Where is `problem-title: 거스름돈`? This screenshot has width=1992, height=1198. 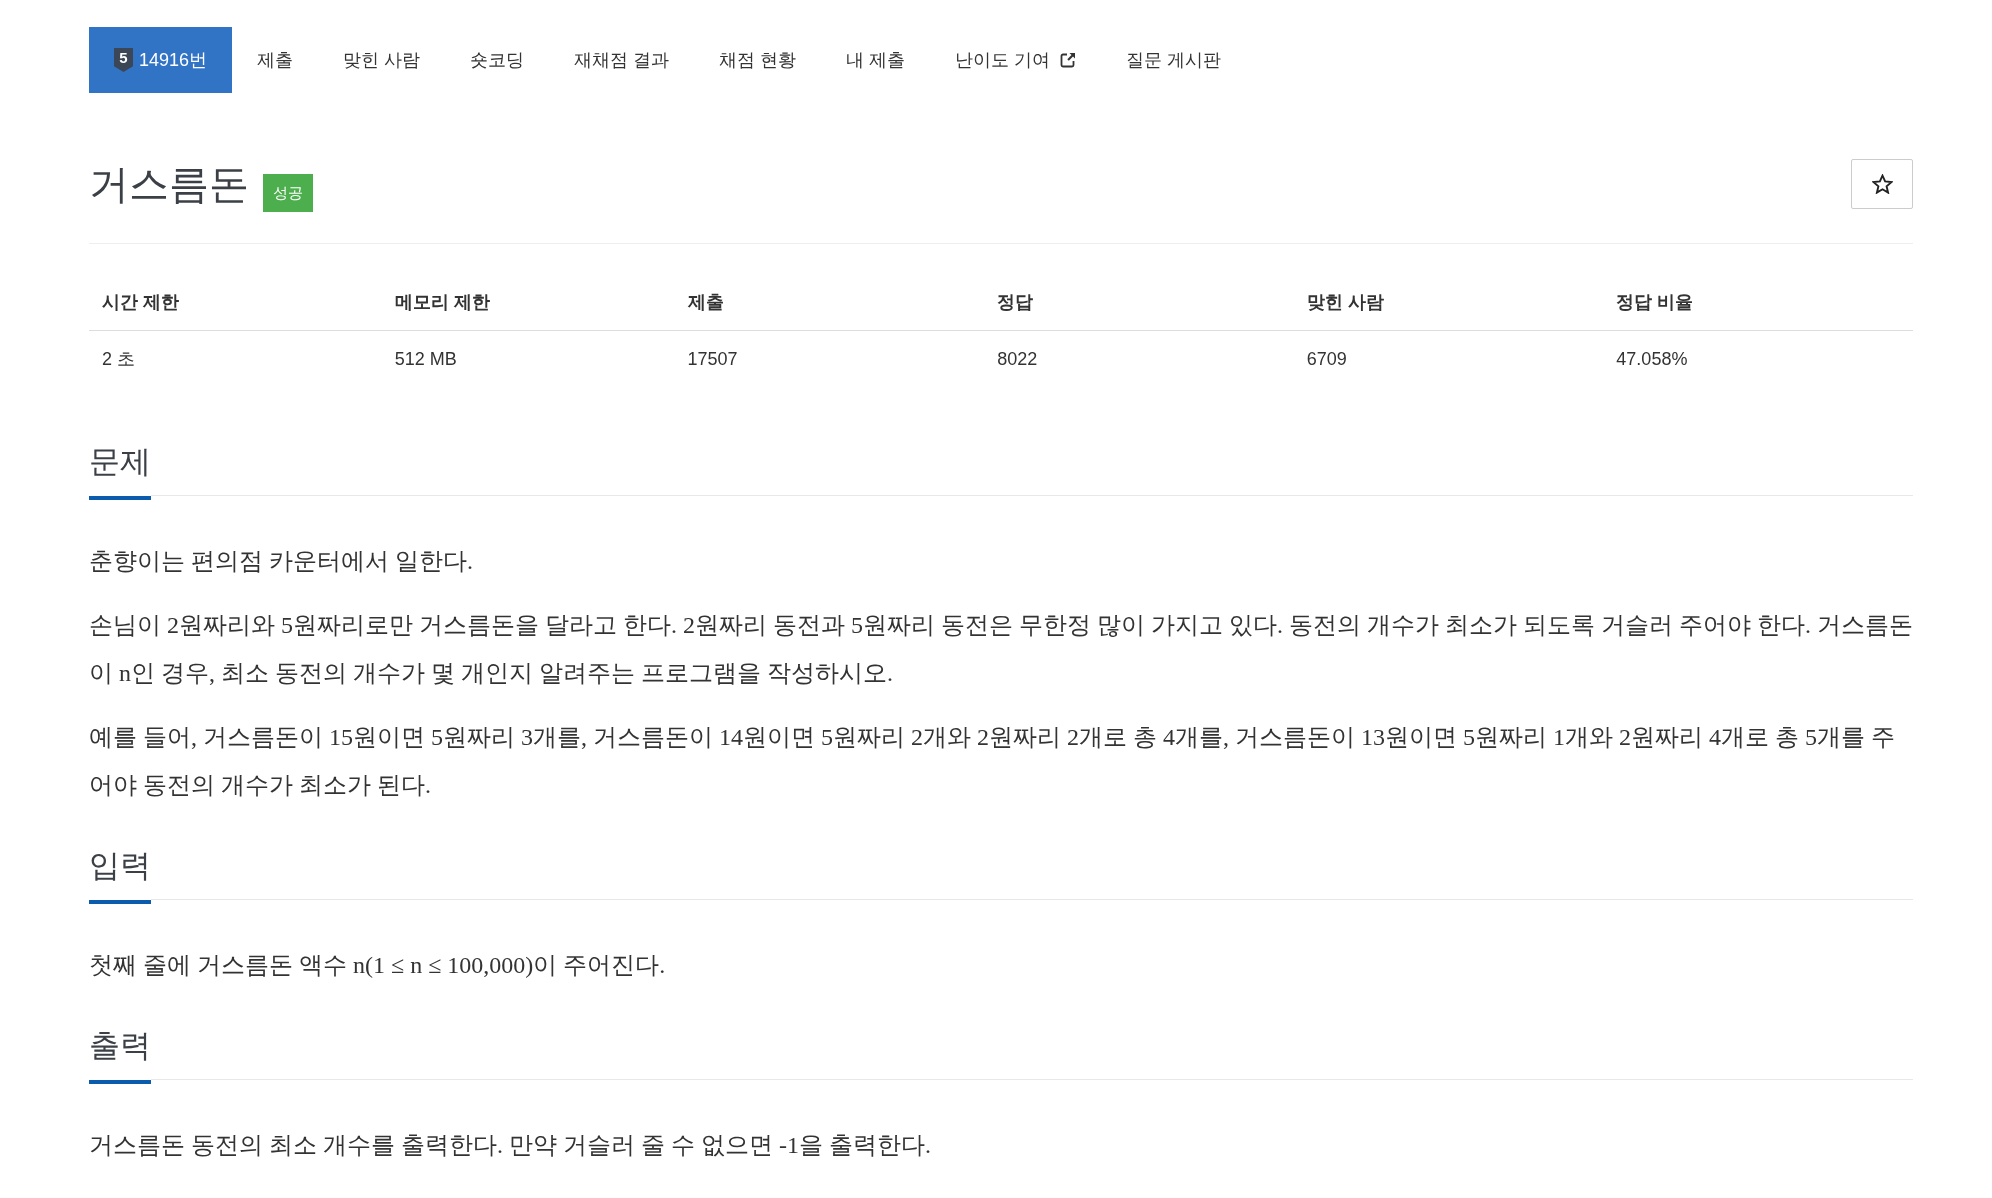
problem-title: 거스름돈 is located at coordinates (169, 184).